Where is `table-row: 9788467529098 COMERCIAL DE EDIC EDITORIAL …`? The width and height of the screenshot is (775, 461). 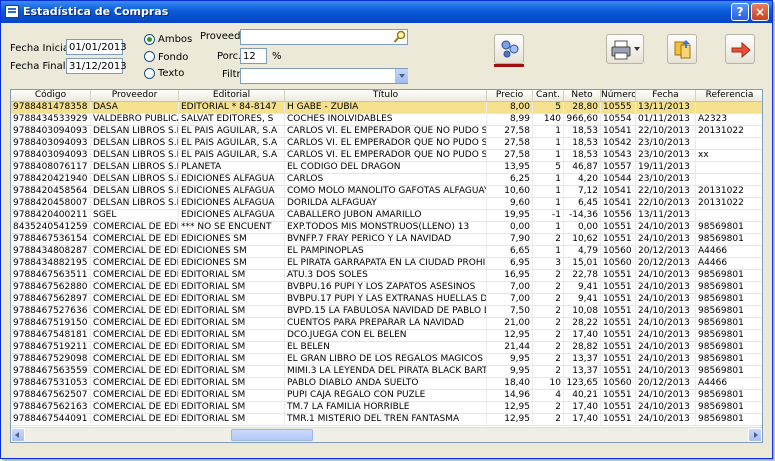
table-row: 9788467529098 COMERCIAL DE EDIC EDITORIAL … is located at coordinates (386, 360).